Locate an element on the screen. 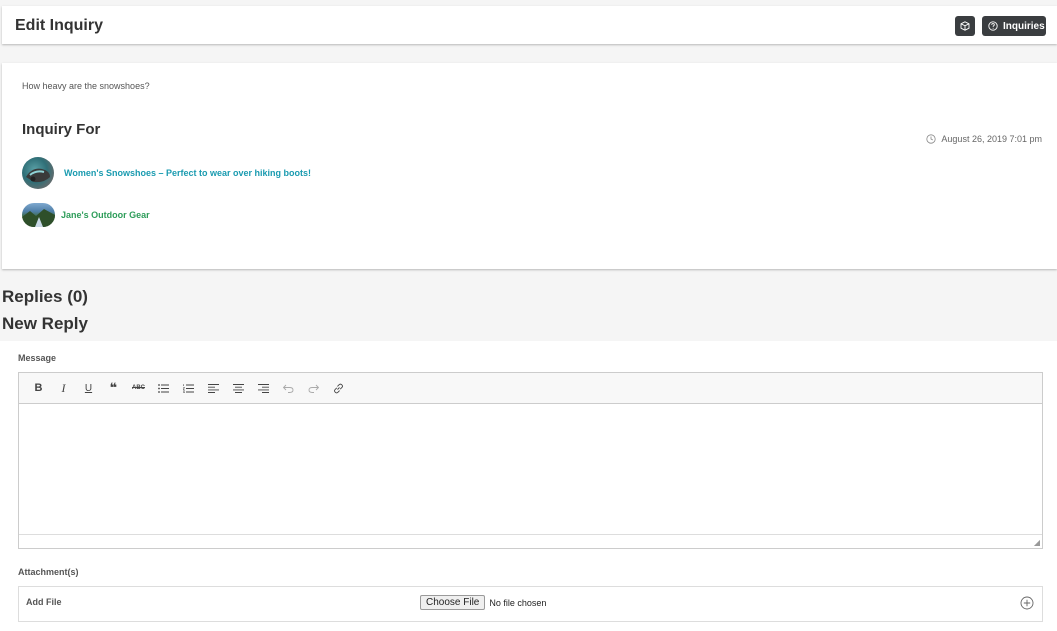  bullet-list-button is located at coordinates (163, 388).